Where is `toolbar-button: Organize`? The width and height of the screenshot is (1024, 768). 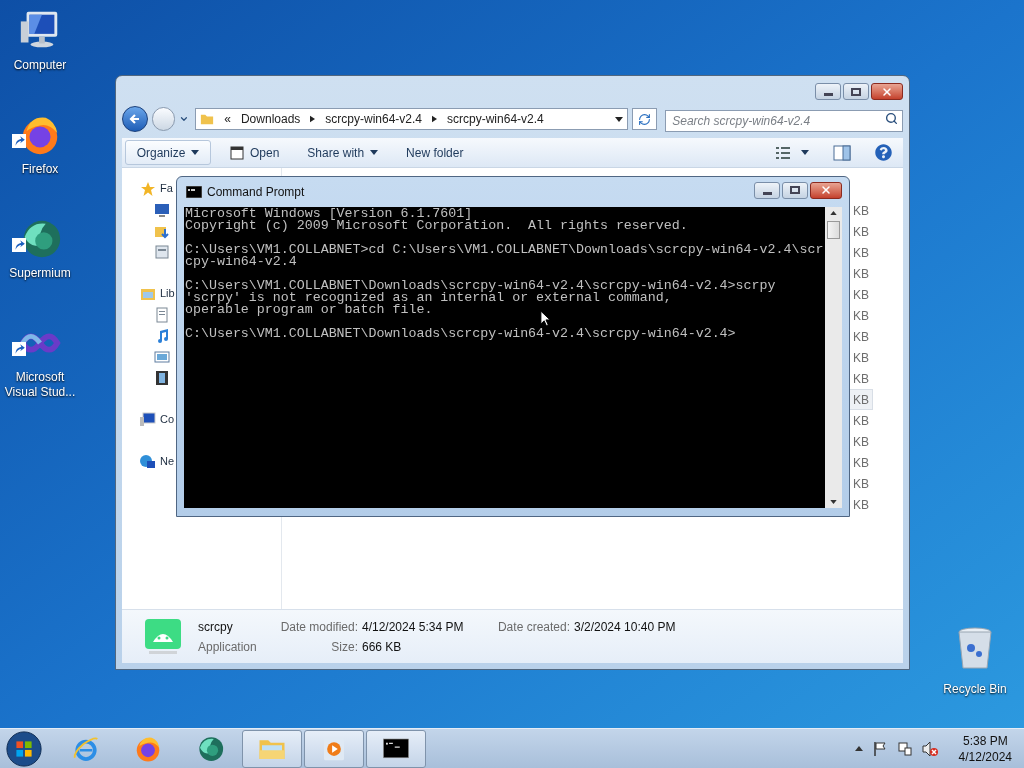
toolbar-button: Organize is located at coordinates (168, 152).